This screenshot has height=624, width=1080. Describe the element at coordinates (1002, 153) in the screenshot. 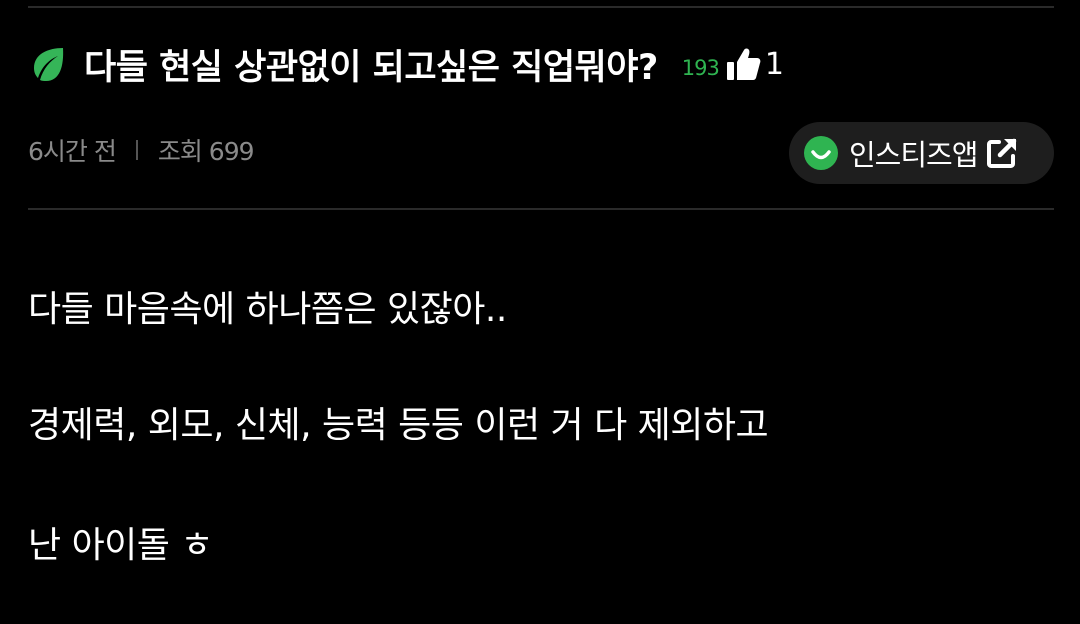

I see `external-link-icon` at that location.